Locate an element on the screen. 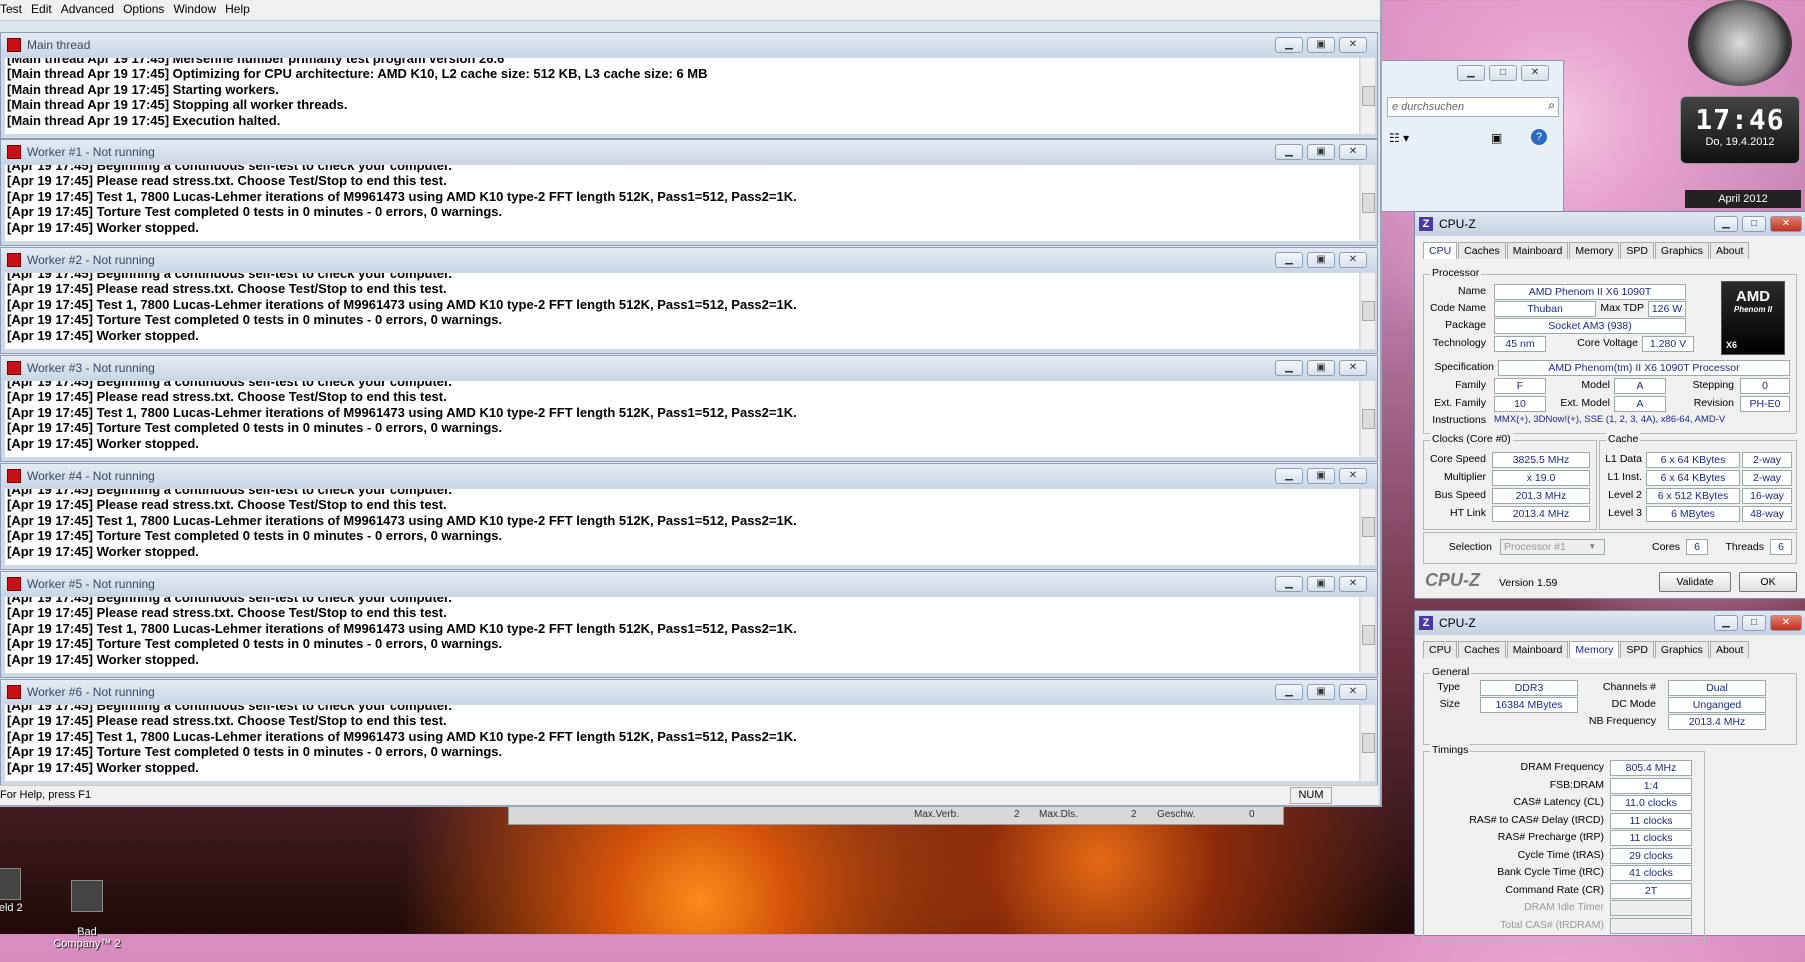 Image resolution: width=1805 pixels, height=962 pixels. menu-test: Test is located at coordinates (15, 10).